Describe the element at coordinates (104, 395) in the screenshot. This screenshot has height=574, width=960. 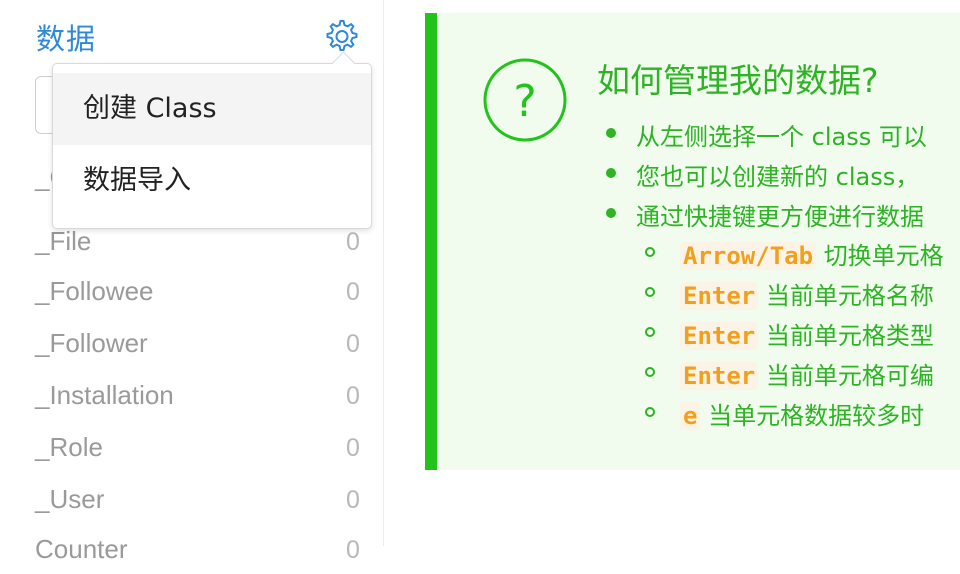
I see `class-name: _Installation` at that location.